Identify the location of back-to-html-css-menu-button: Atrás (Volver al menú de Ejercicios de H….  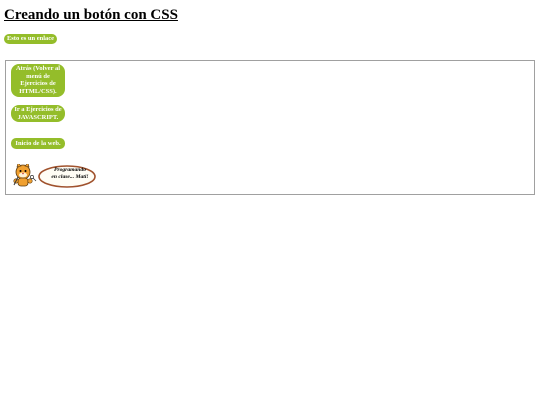
(38, 80).